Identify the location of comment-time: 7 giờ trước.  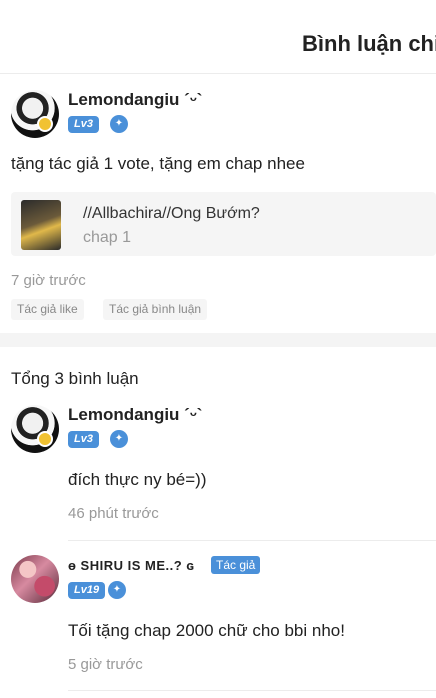
(48, 280).